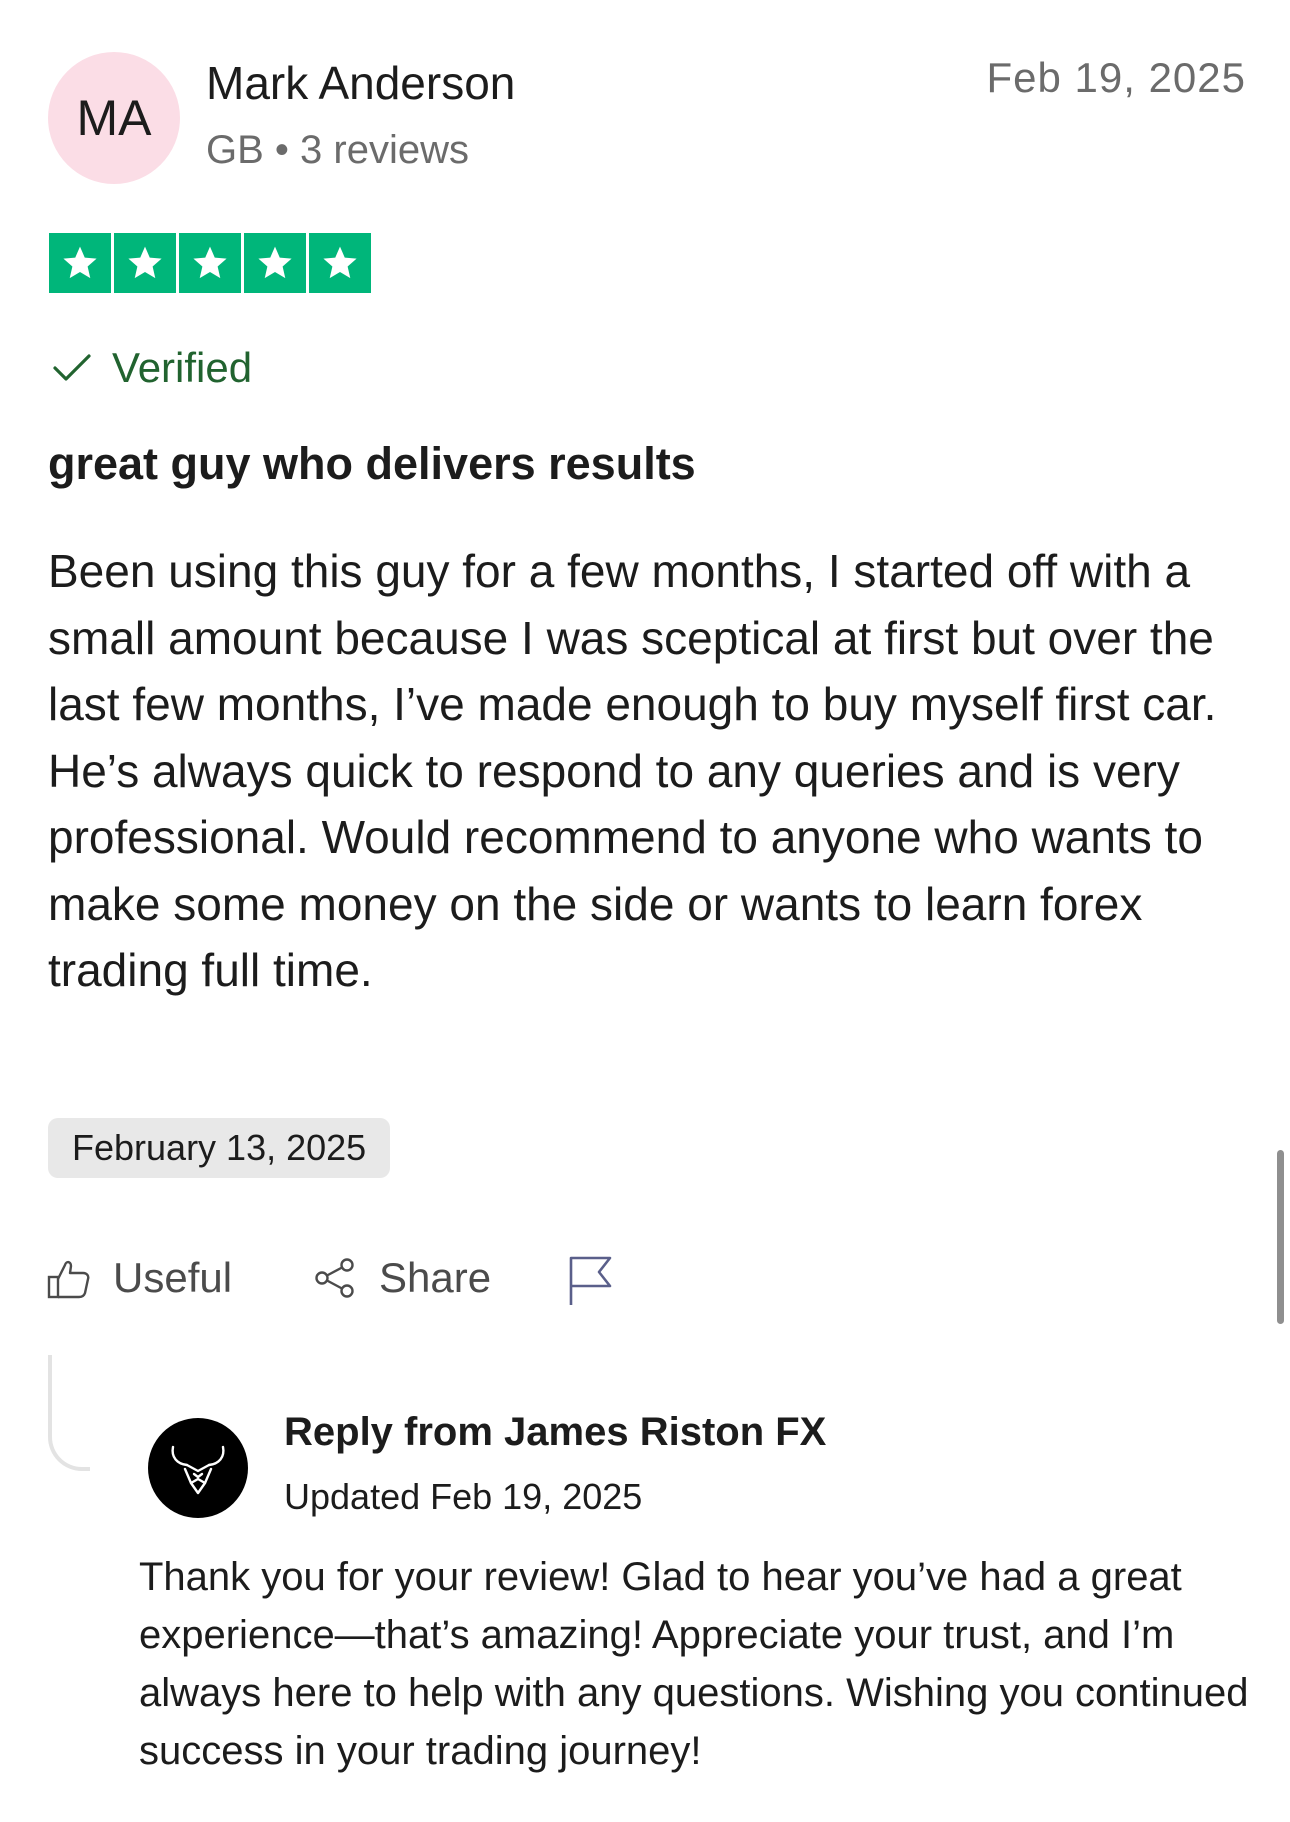 The image size is (1290, 1822). I want to click on checkmark-icon, so click(72, 367).